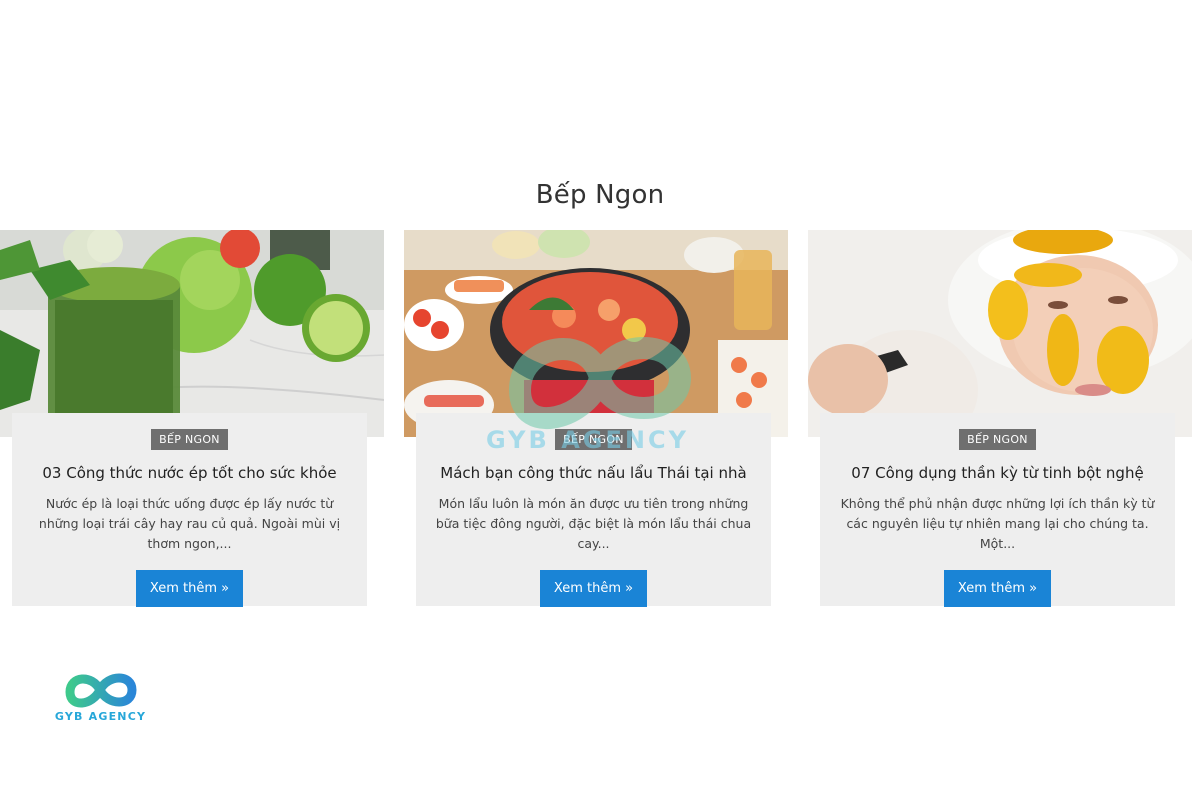  What do you see at coordinates (596, 333) in the screenshot?
I see `post-image-thai-hotpot` at bounding box center [596, 333].